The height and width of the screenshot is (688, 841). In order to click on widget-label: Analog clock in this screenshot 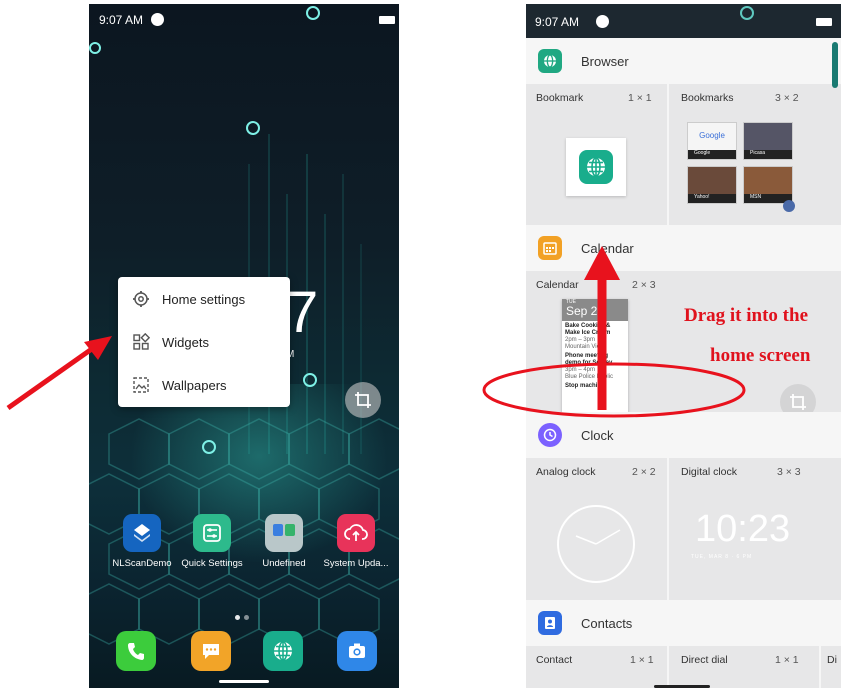, I will do `click(566, 472)`.